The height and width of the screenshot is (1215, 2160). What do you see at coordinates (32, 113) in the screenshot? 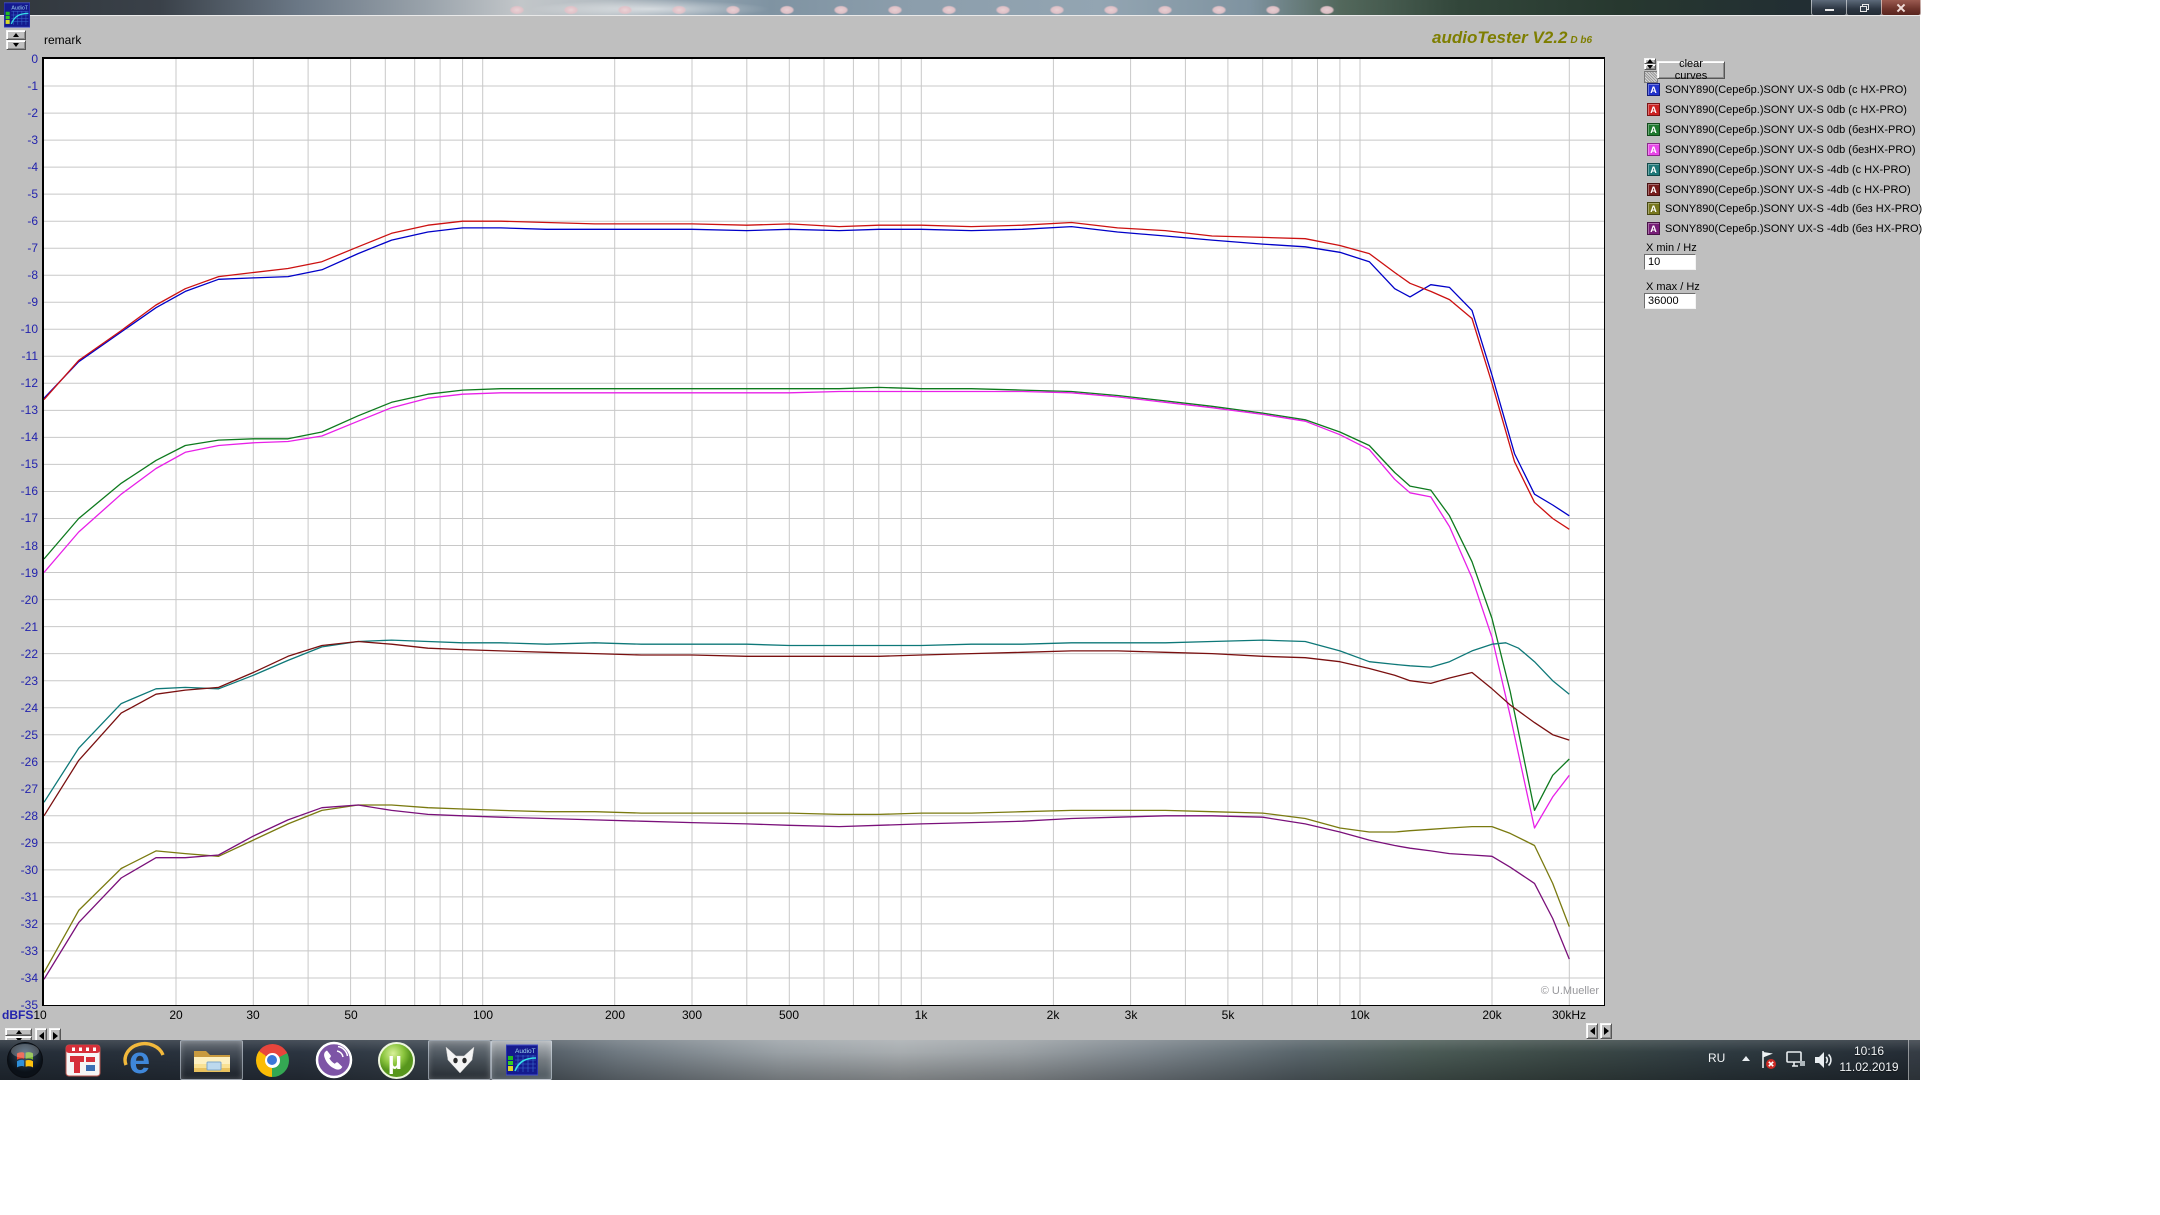
I see `y-tick-label: -2` at bounding box center [32, 113].